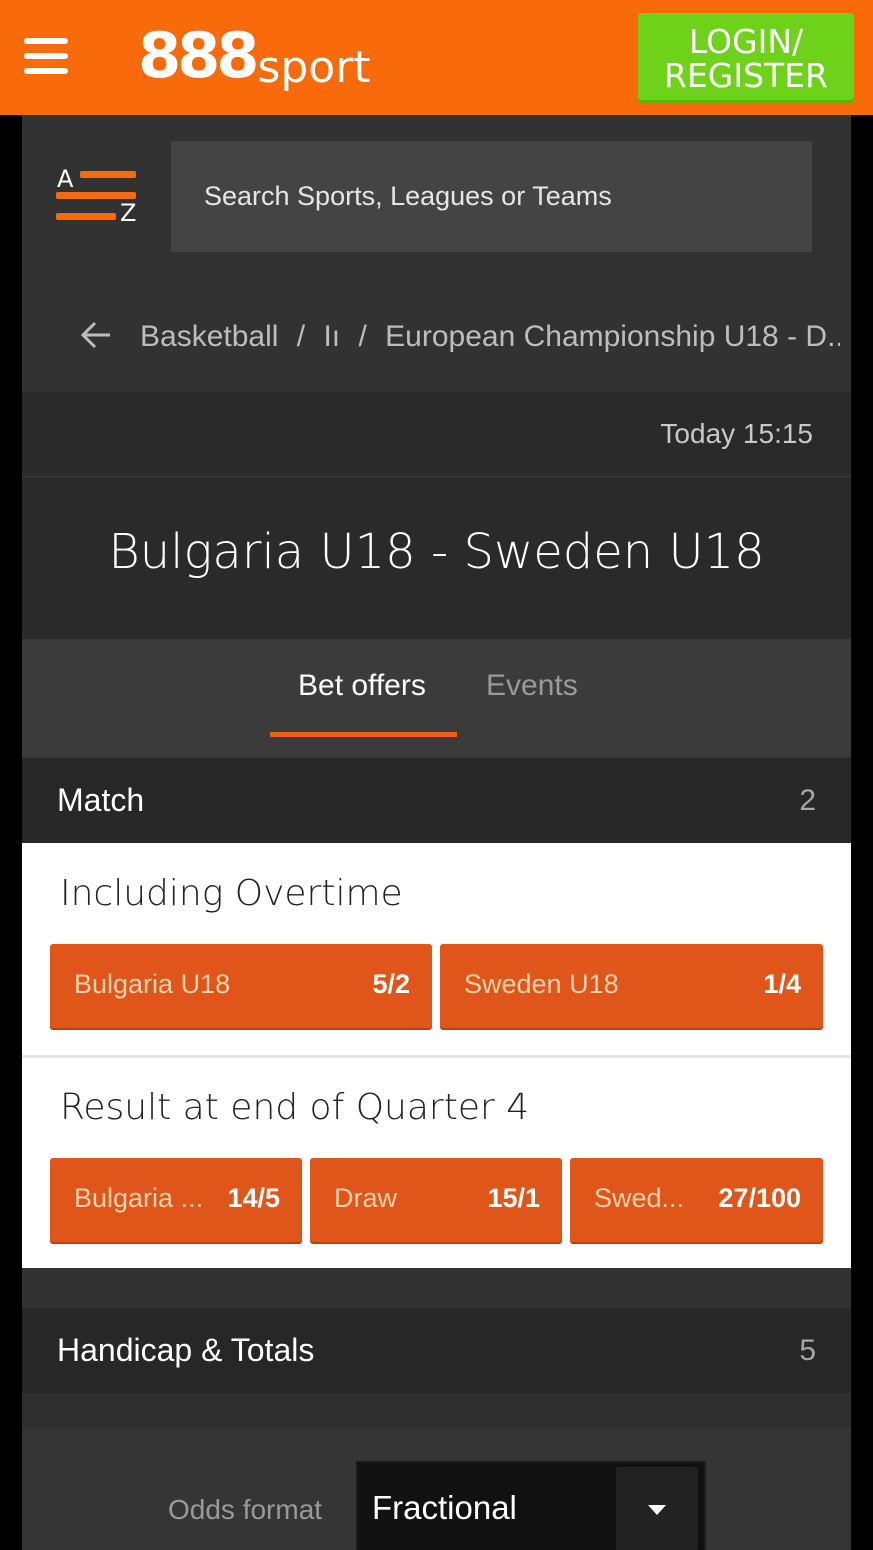 This screenshot has width=873, height=1550. I want to click on odds-format-bar: Odds format Fractional, so click(436, 1489).